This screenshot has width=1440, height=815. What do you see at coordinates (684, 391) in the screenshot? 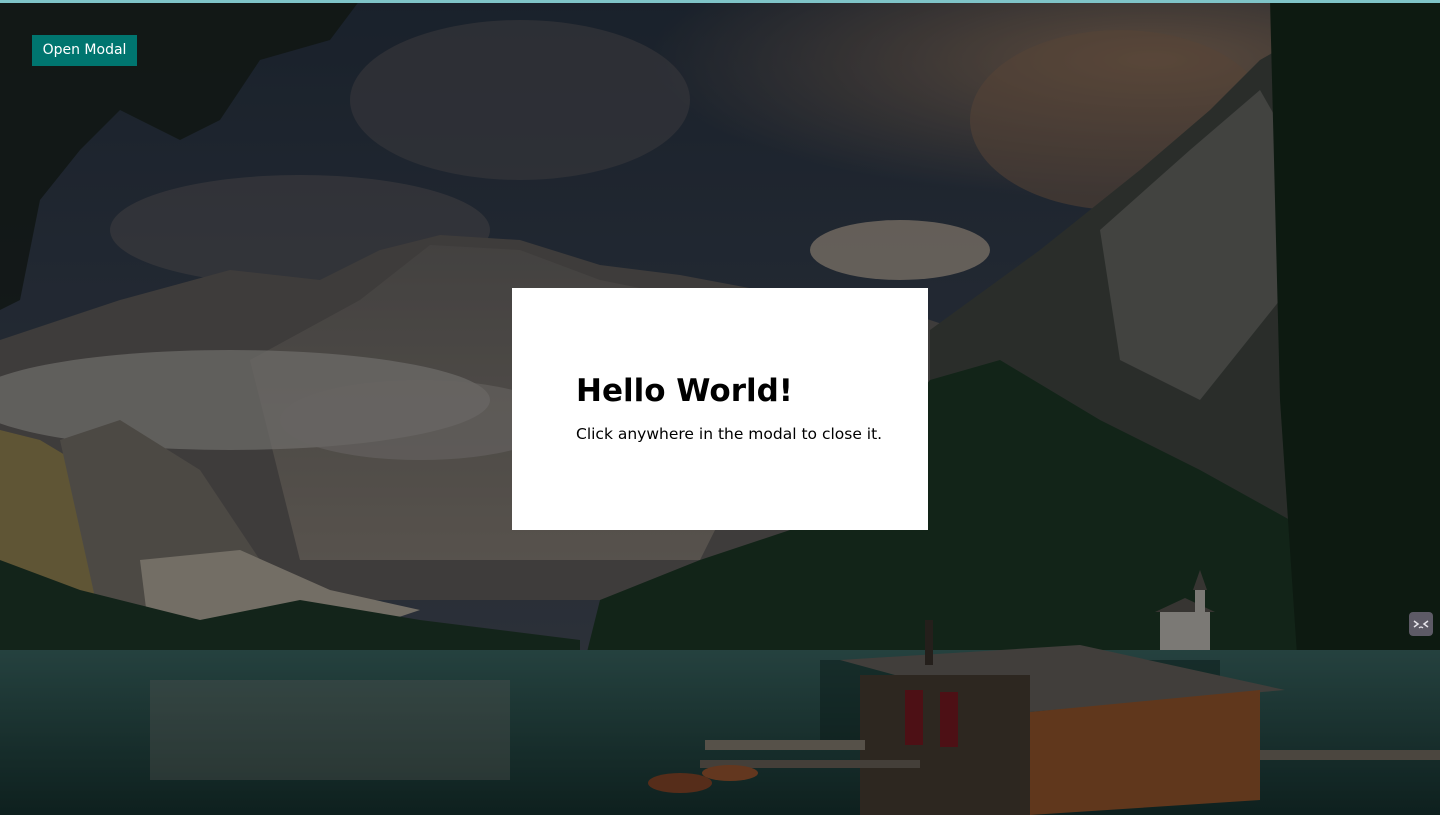
I see `modal-title: Hello World!` at bounding box center [684, 391].